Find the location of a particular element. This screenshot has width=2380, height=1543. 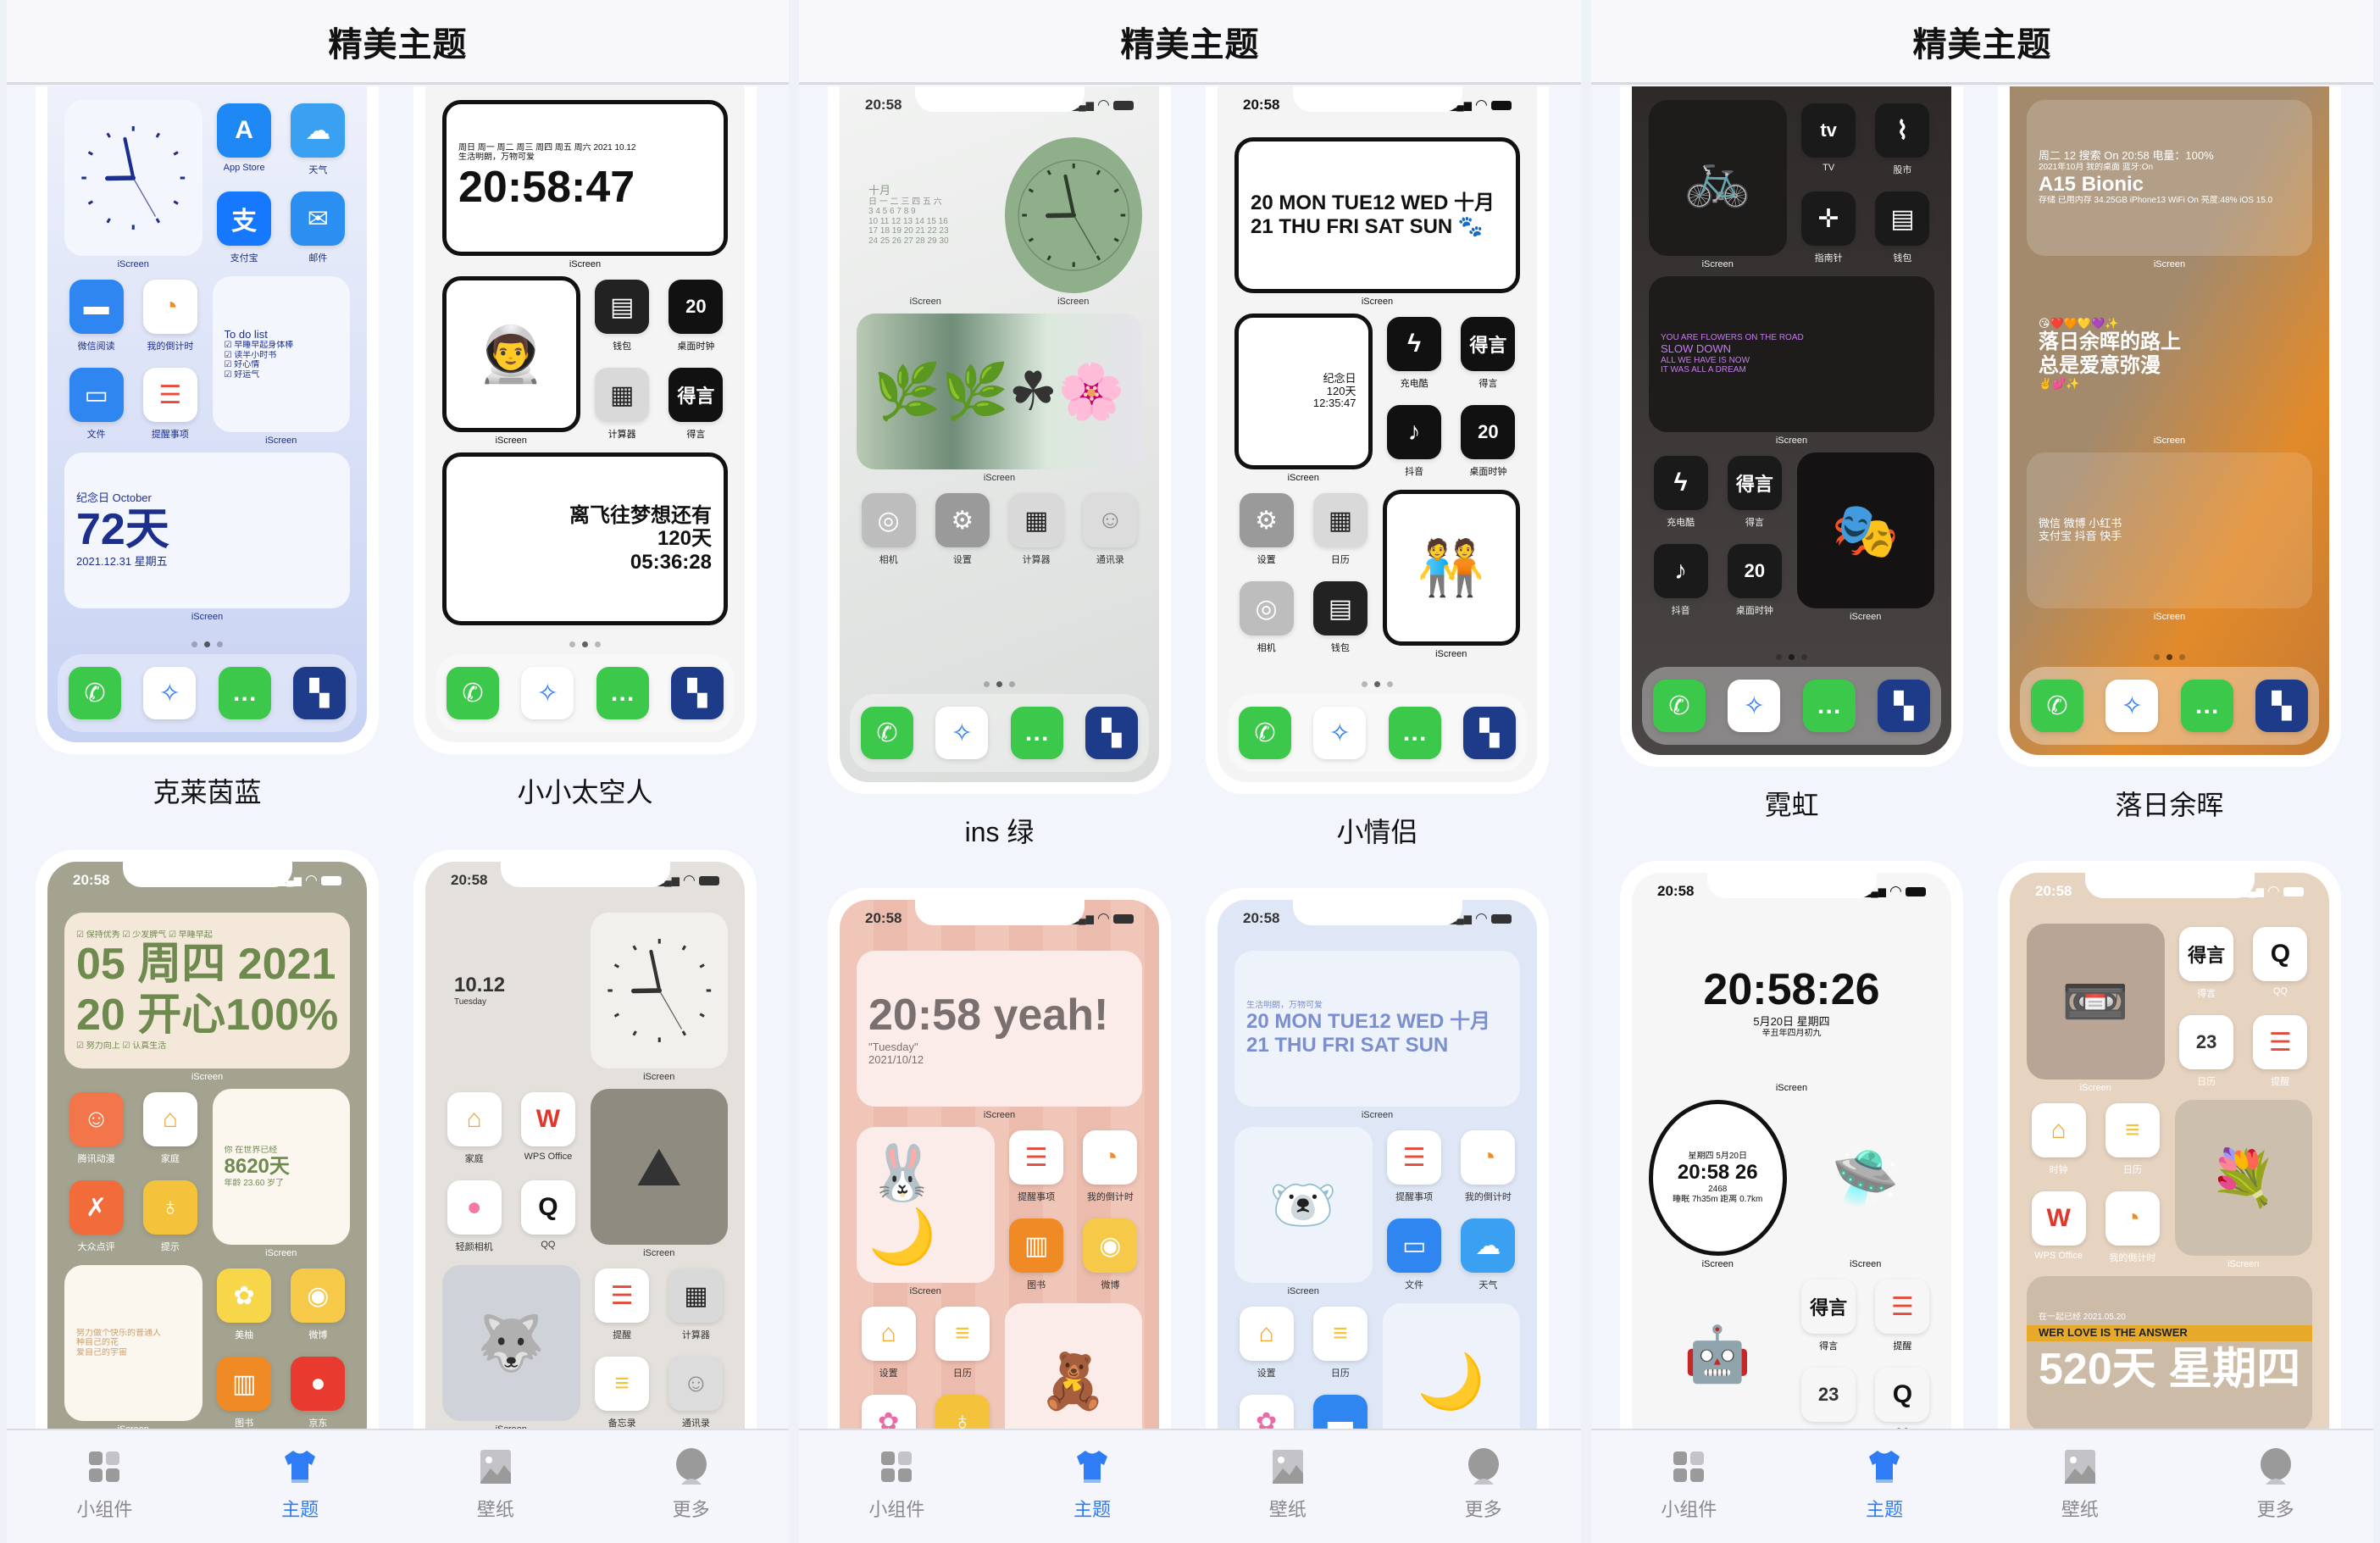

app-notes: ≡ 备忘录 is located at coordinates (623, 1395).